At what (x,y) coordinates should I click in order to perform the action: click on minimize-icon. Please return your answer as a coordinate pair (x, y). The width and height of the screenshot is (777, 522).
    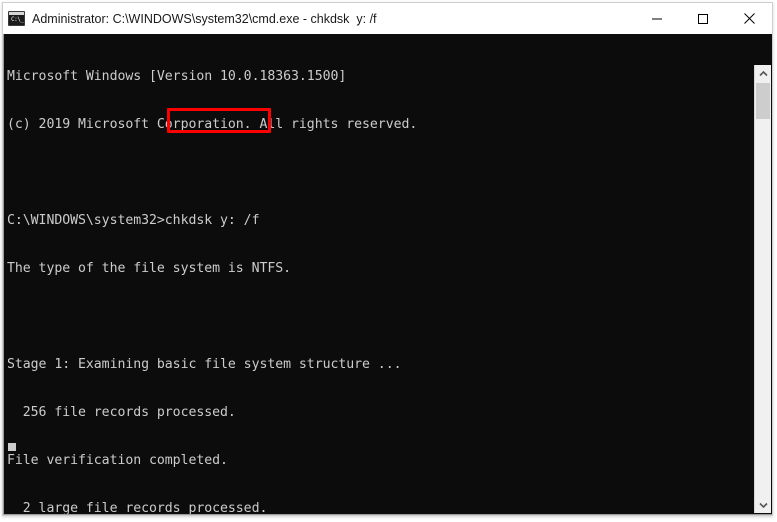
    Looking at the image, I should click on (657, 18).